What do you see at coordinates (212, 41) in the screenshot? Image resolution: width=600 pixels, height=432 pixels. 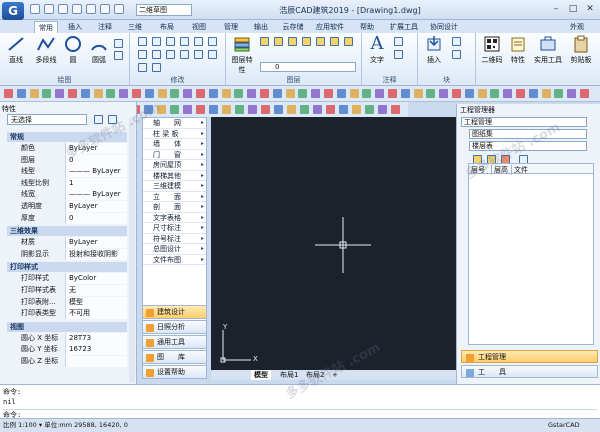 I see `erase-icon` at bounding box center [212, 41].